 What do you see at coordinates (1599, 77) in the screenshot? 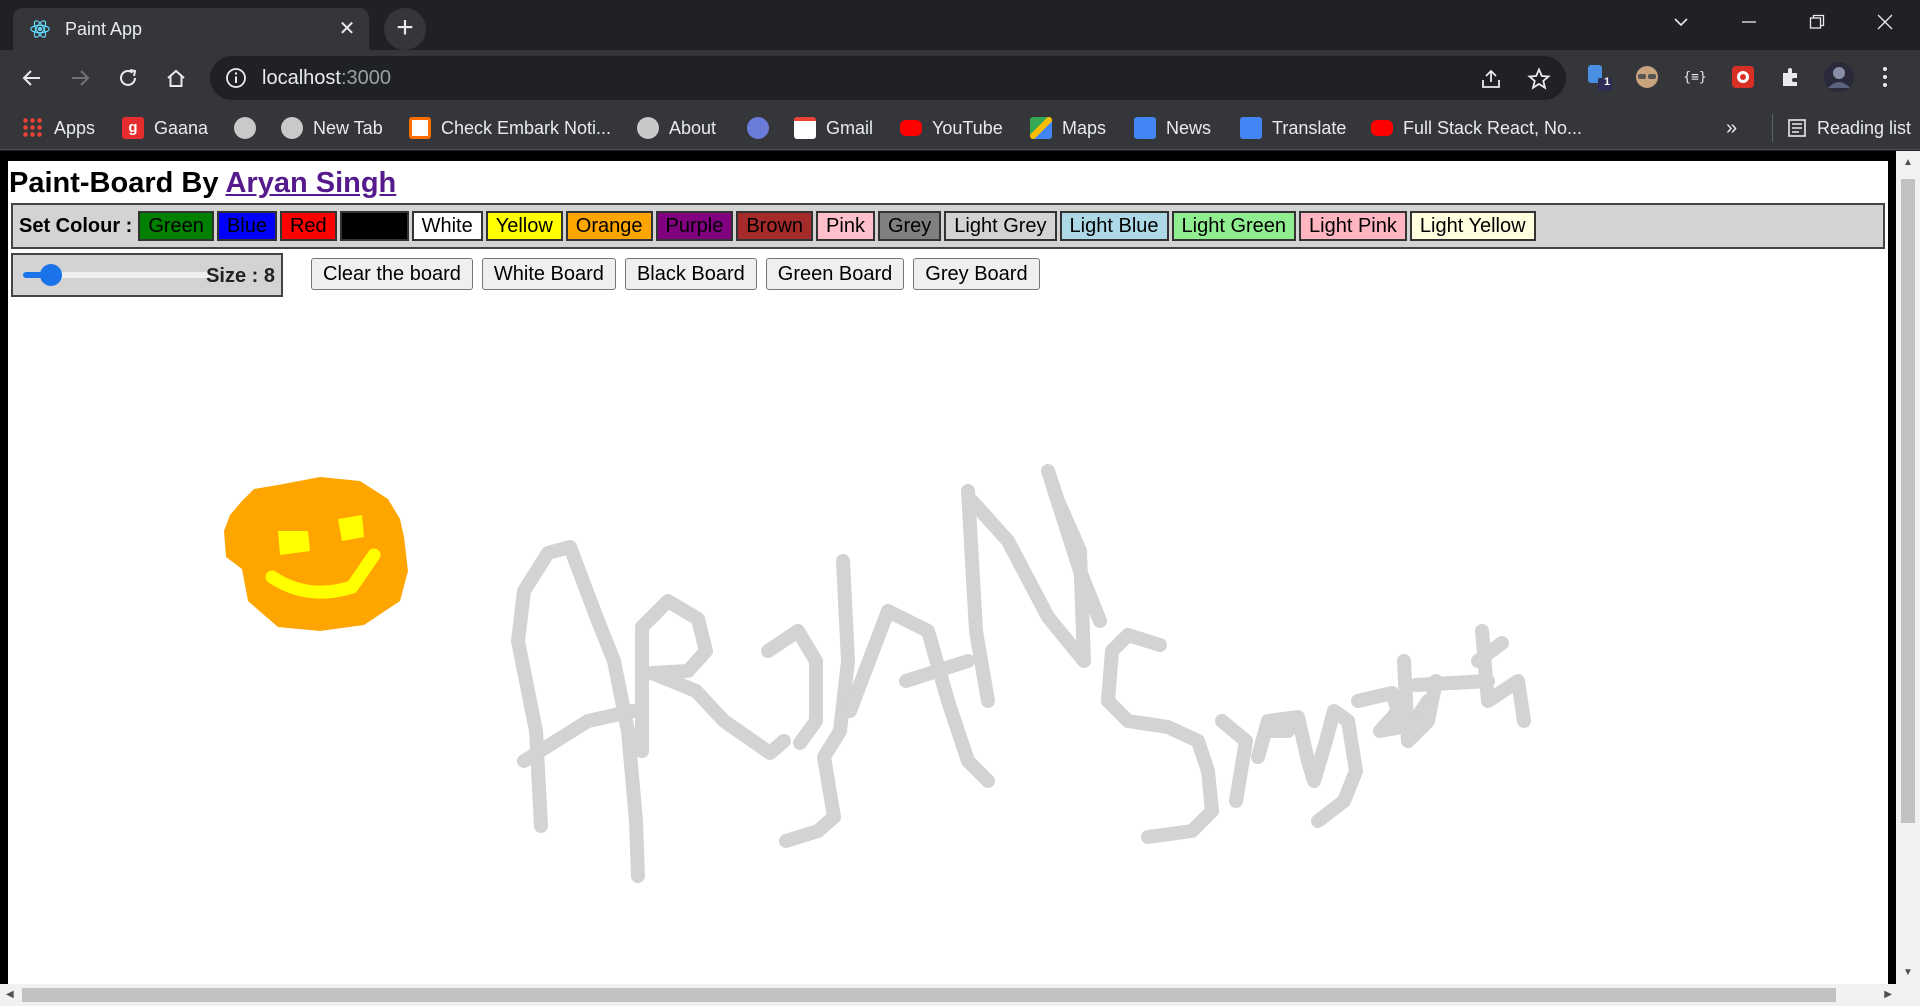
I see `extension-badge-icon: 1` at bounding box center [1599, 77].